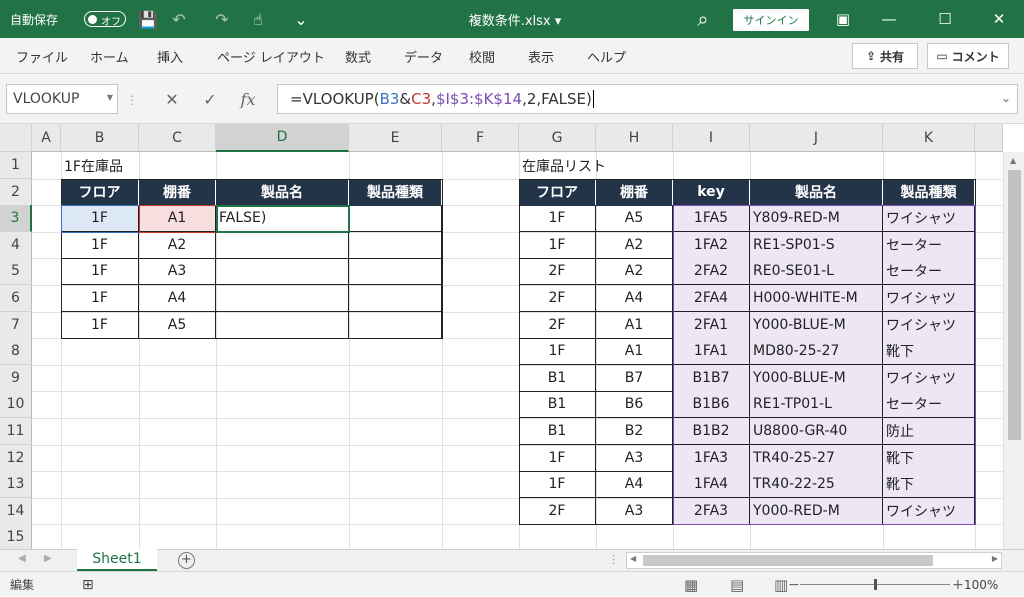  Describe the element at coordinates (92, 19) in the screenshot. I see `toggle-knob` at that location.